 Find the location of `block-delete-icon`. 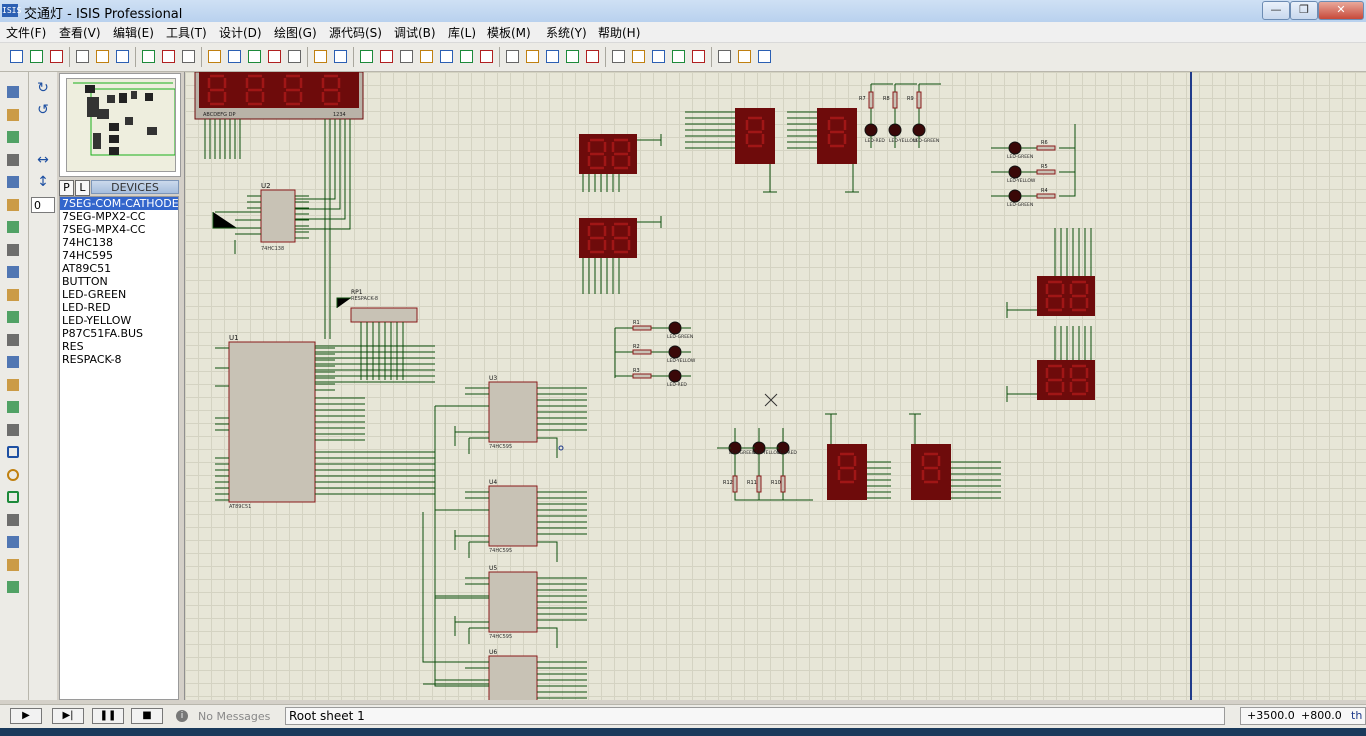

block-delete-icon is located at coordinates (486, 56).